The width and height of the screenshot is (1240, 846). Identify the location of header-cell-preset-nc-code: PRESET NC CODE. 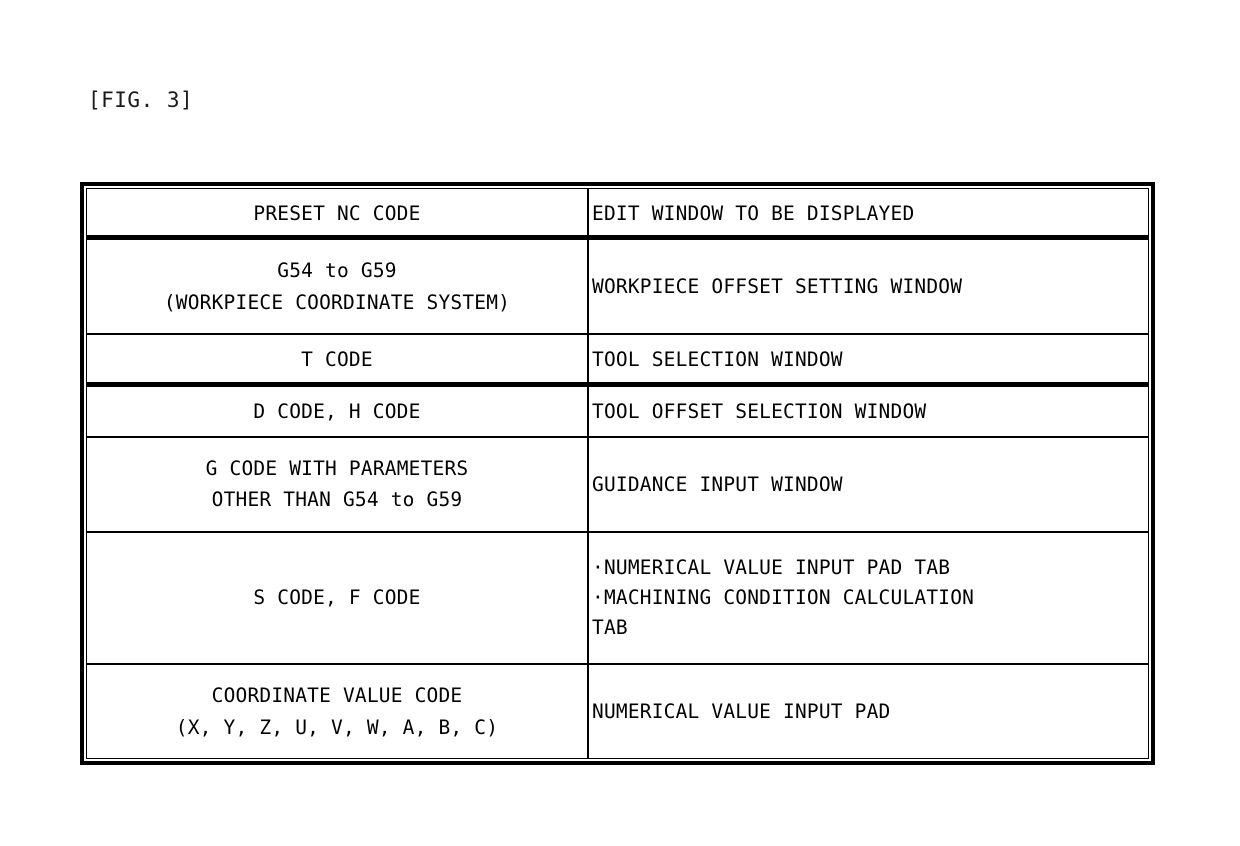
(338, 215).